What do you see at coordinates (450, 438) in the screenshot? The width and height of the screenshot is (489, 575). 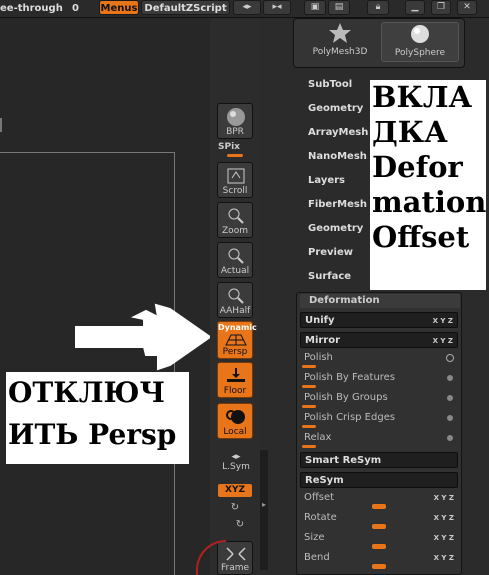 I see `relax-dot-icon` at bounding box center [450, 438].